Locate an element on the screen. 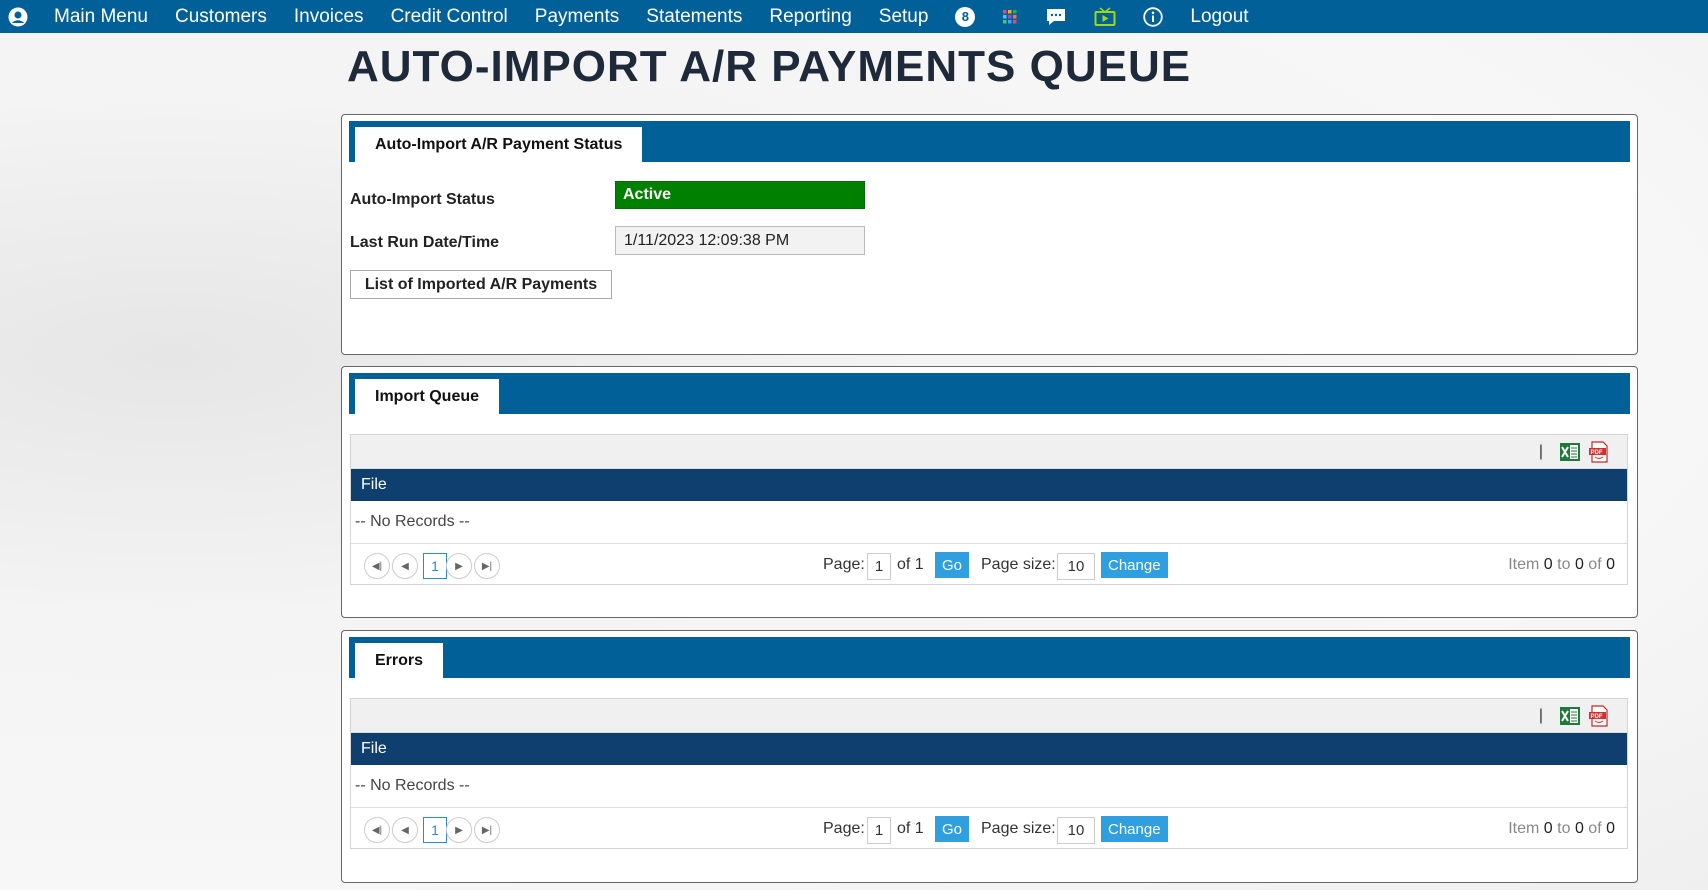 Image resolution: width=1708 pixels, height=890 pixels. apps-grid-icon is located at coordinates (1010, 16).